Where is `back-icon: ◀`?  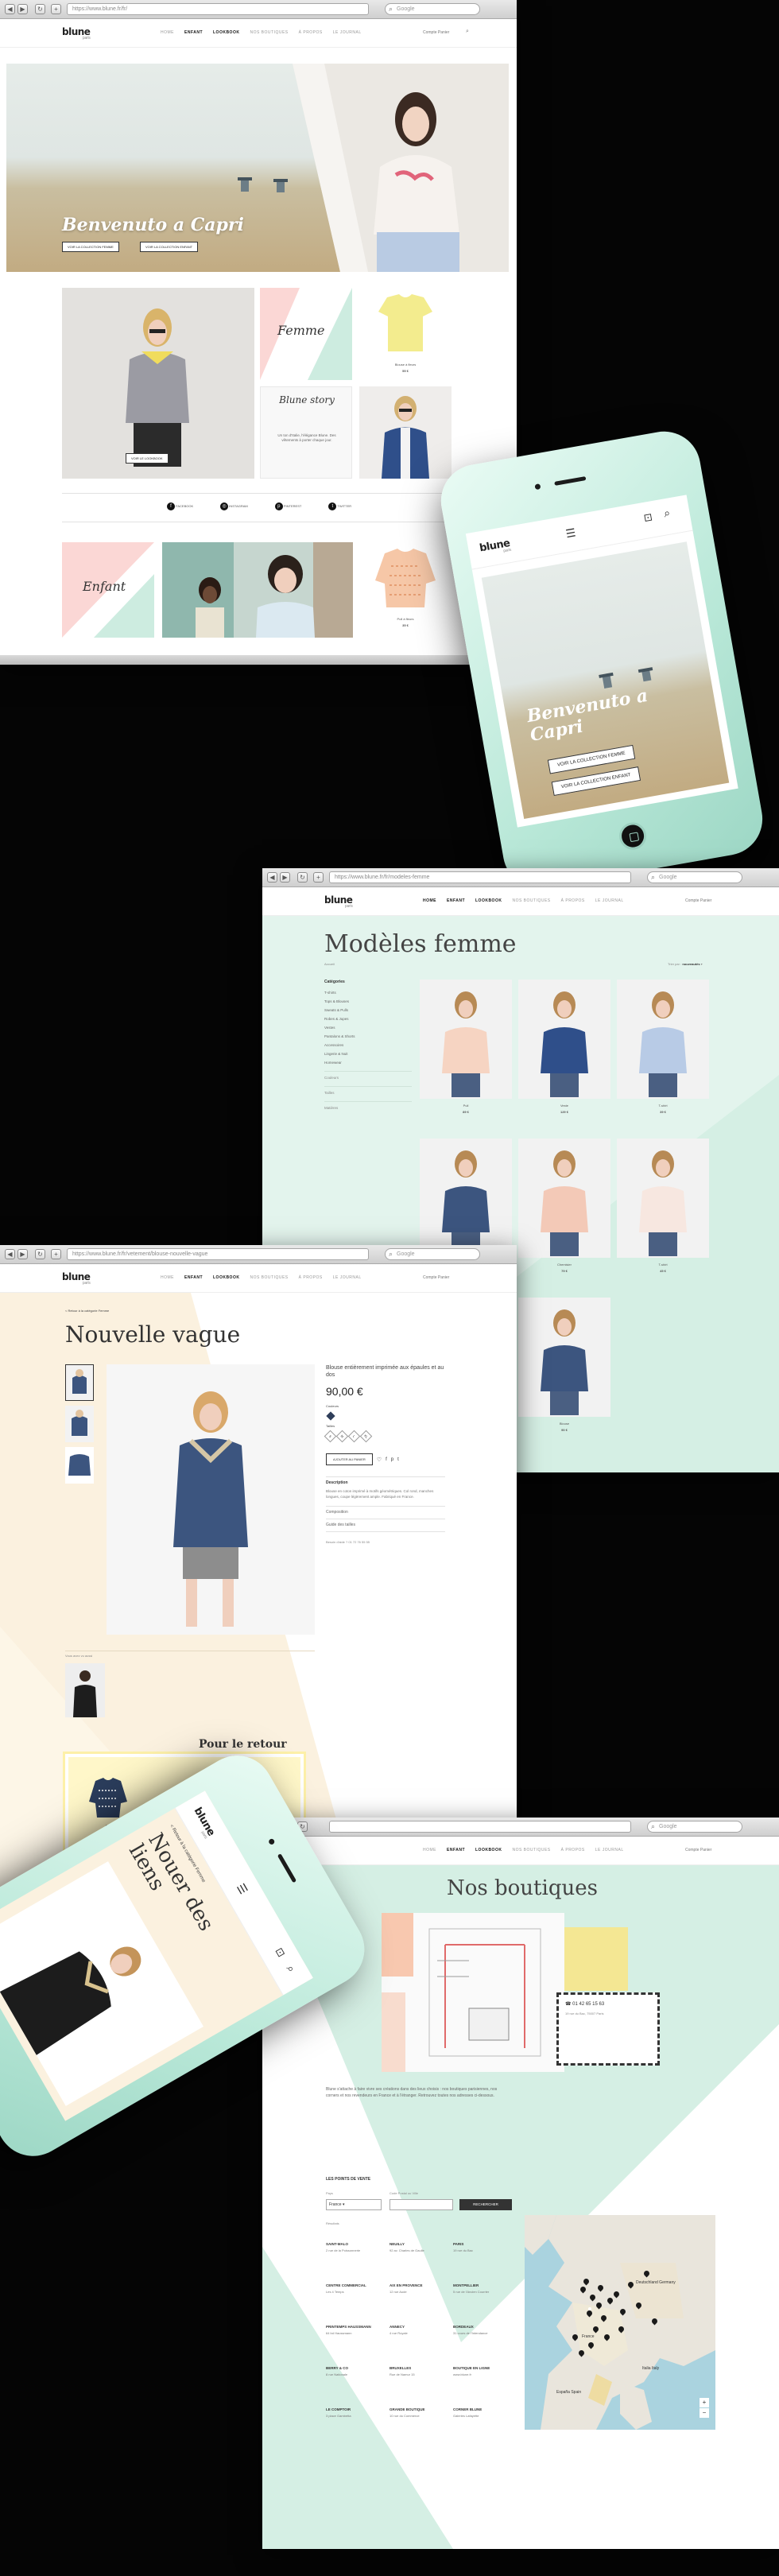
back-icon: ◀ is located at coordinates (10, 9).